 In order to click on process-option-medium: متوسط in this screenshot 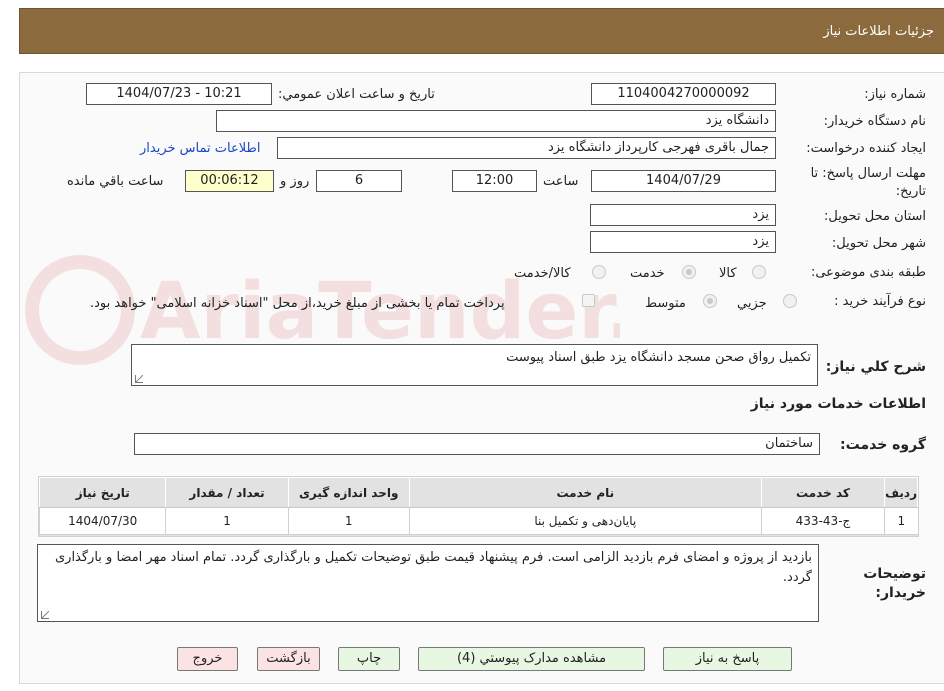, I will do `click(665, 303)`.